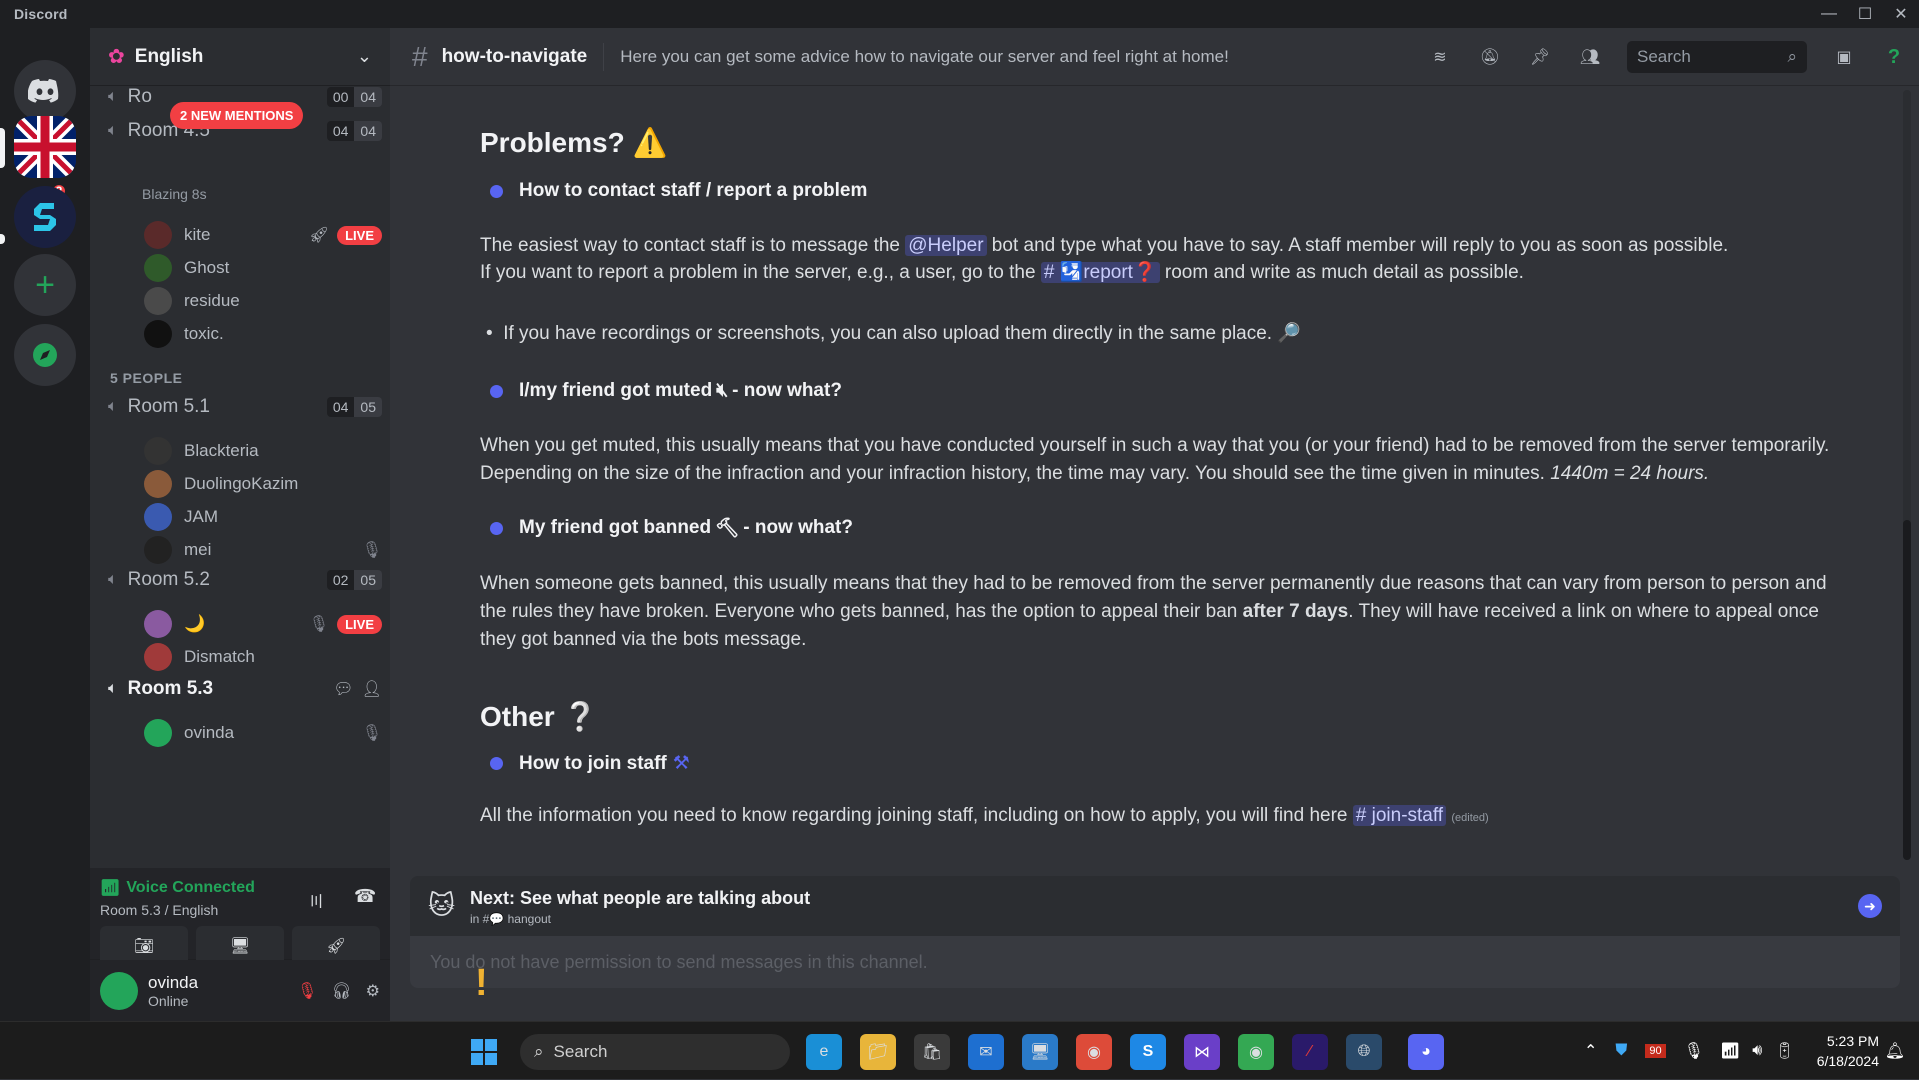 The width and height of the screenshot is (1919, 1080). I want to click on member-list-icon: 👥︎, so click(1590, 57).